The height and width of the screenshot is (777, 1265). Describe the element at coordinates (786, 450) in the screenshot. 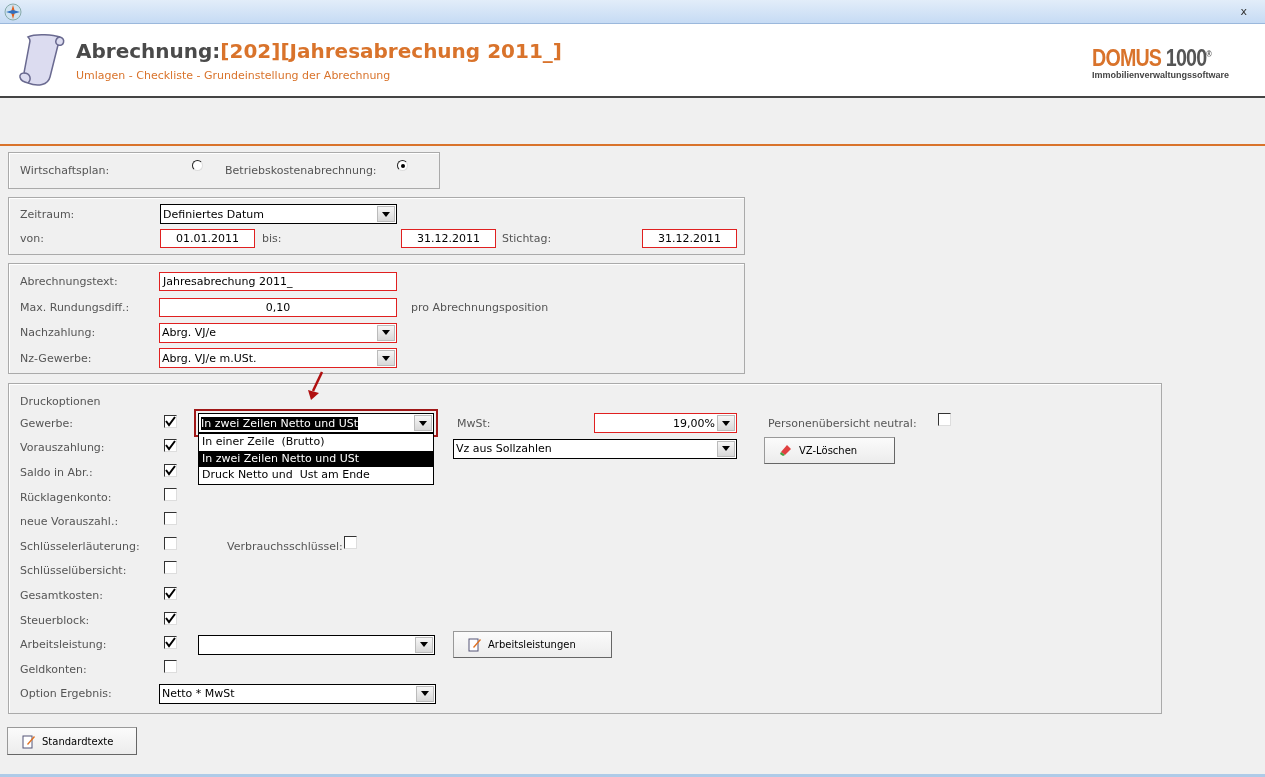

I see `eraser-icon` at that location.